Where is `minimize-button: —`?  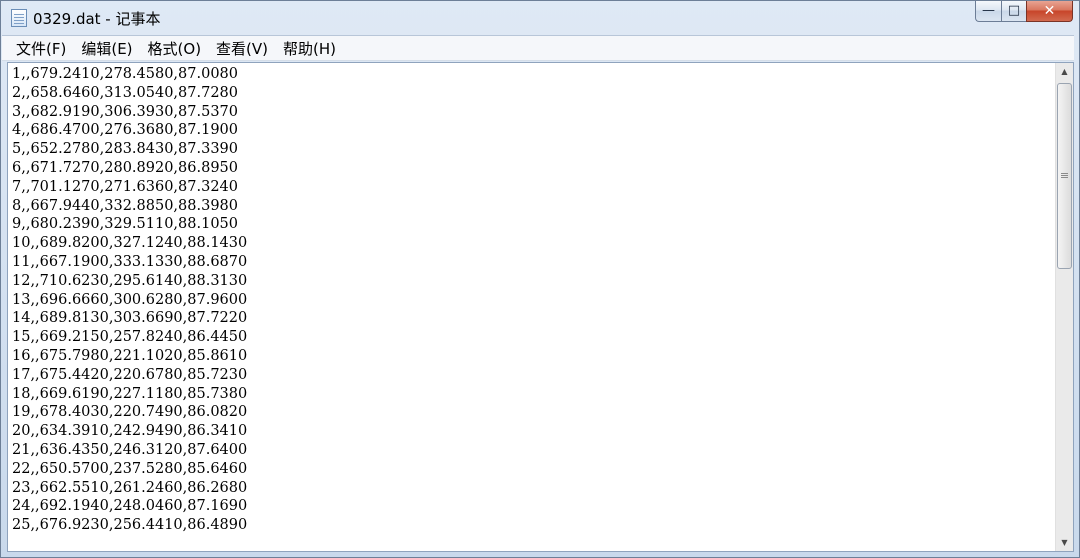 minimize-button: — is located at coordinates (988, 11).